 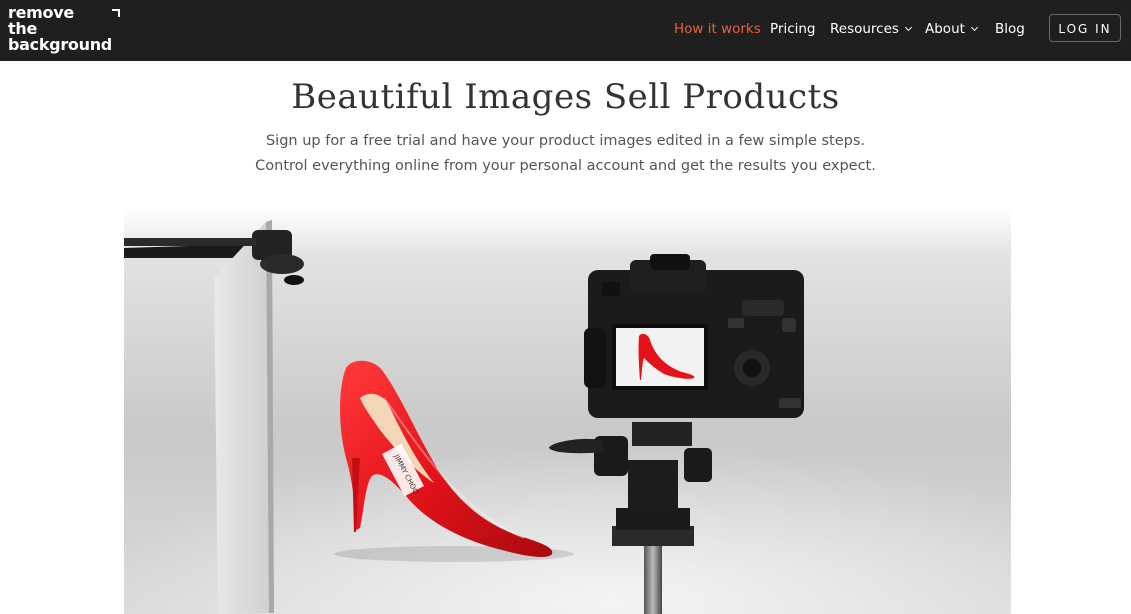 I want to click on camera, so click(x=694, y=336).